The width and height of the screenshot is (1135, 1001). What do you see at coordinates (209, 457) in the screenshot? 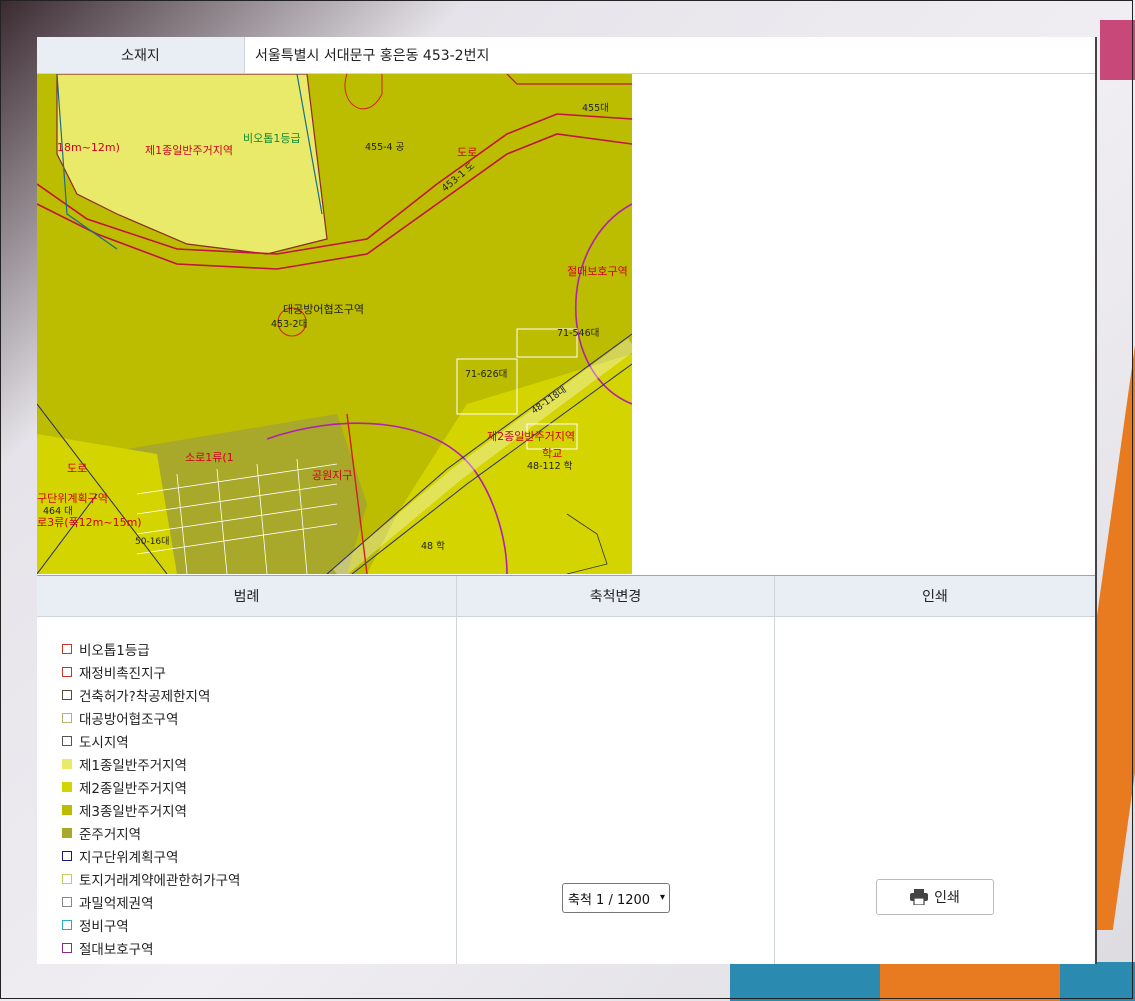
I see `map-label: 소로1류(1` at bounding box center [209, 457].